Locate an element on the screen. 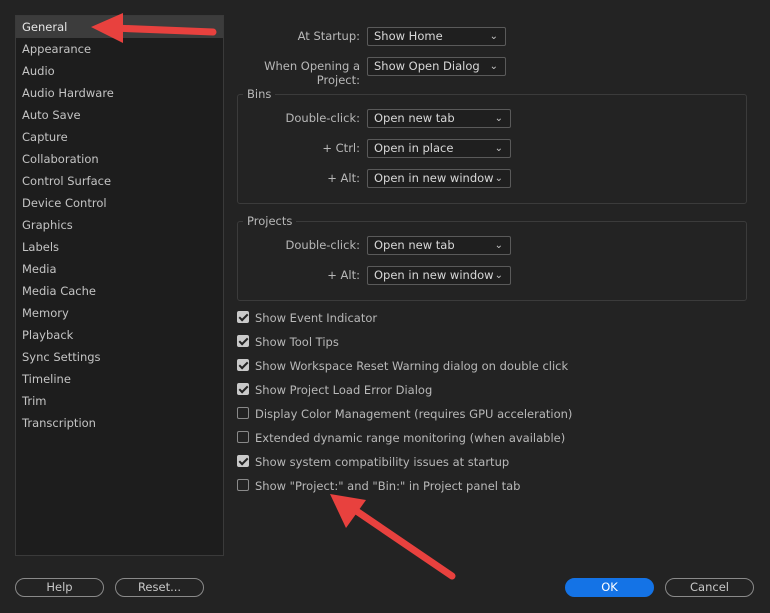  cancel-button: Cancel is located at coordinates (709, 587).